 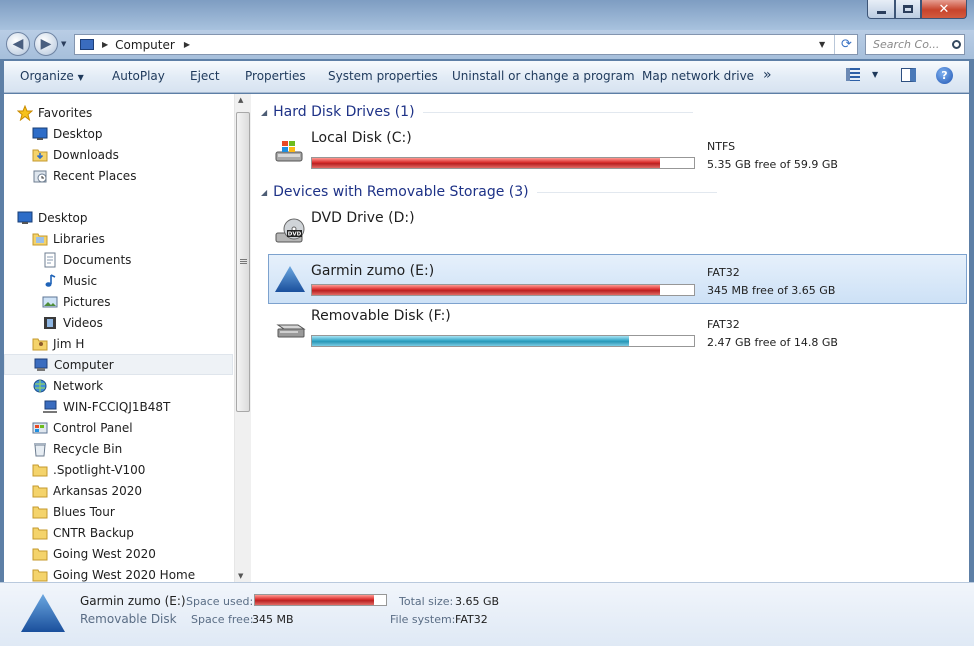 I want to click on nav-item-recycle-bin: Recycle Bin, so click(x=77, y=448).